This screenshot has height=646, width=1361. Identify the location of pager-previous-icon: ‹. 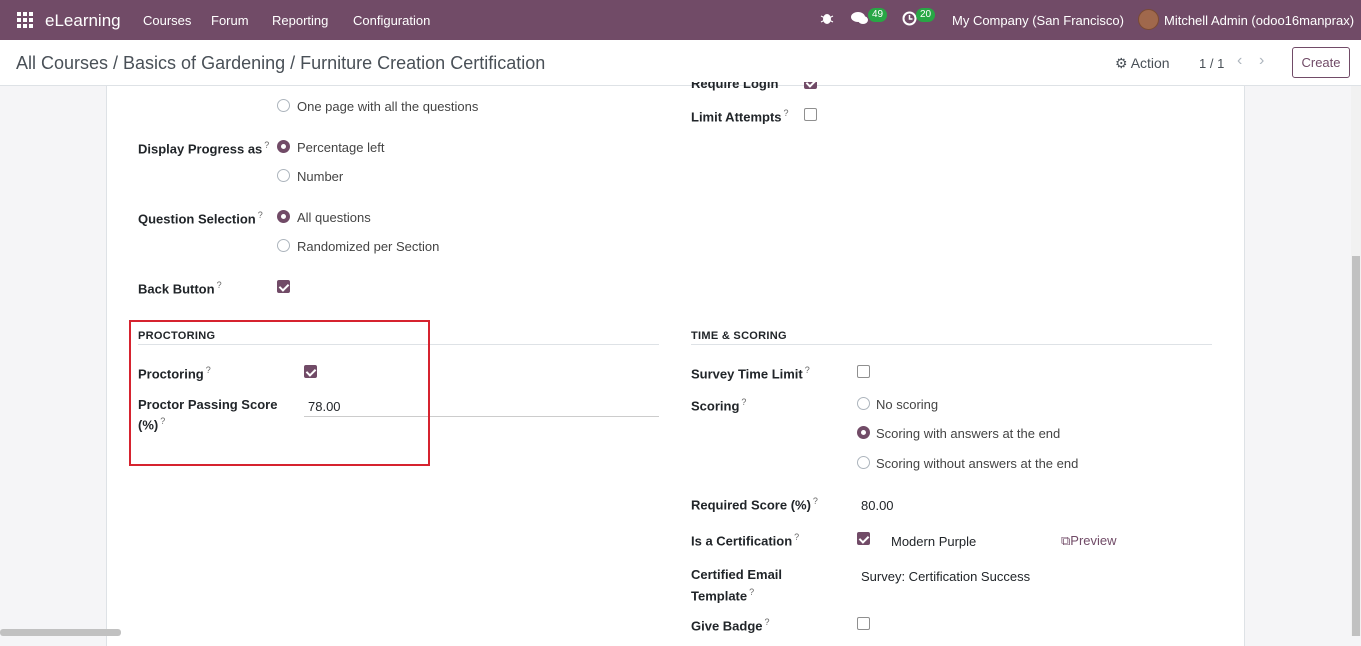
(1239, 61).